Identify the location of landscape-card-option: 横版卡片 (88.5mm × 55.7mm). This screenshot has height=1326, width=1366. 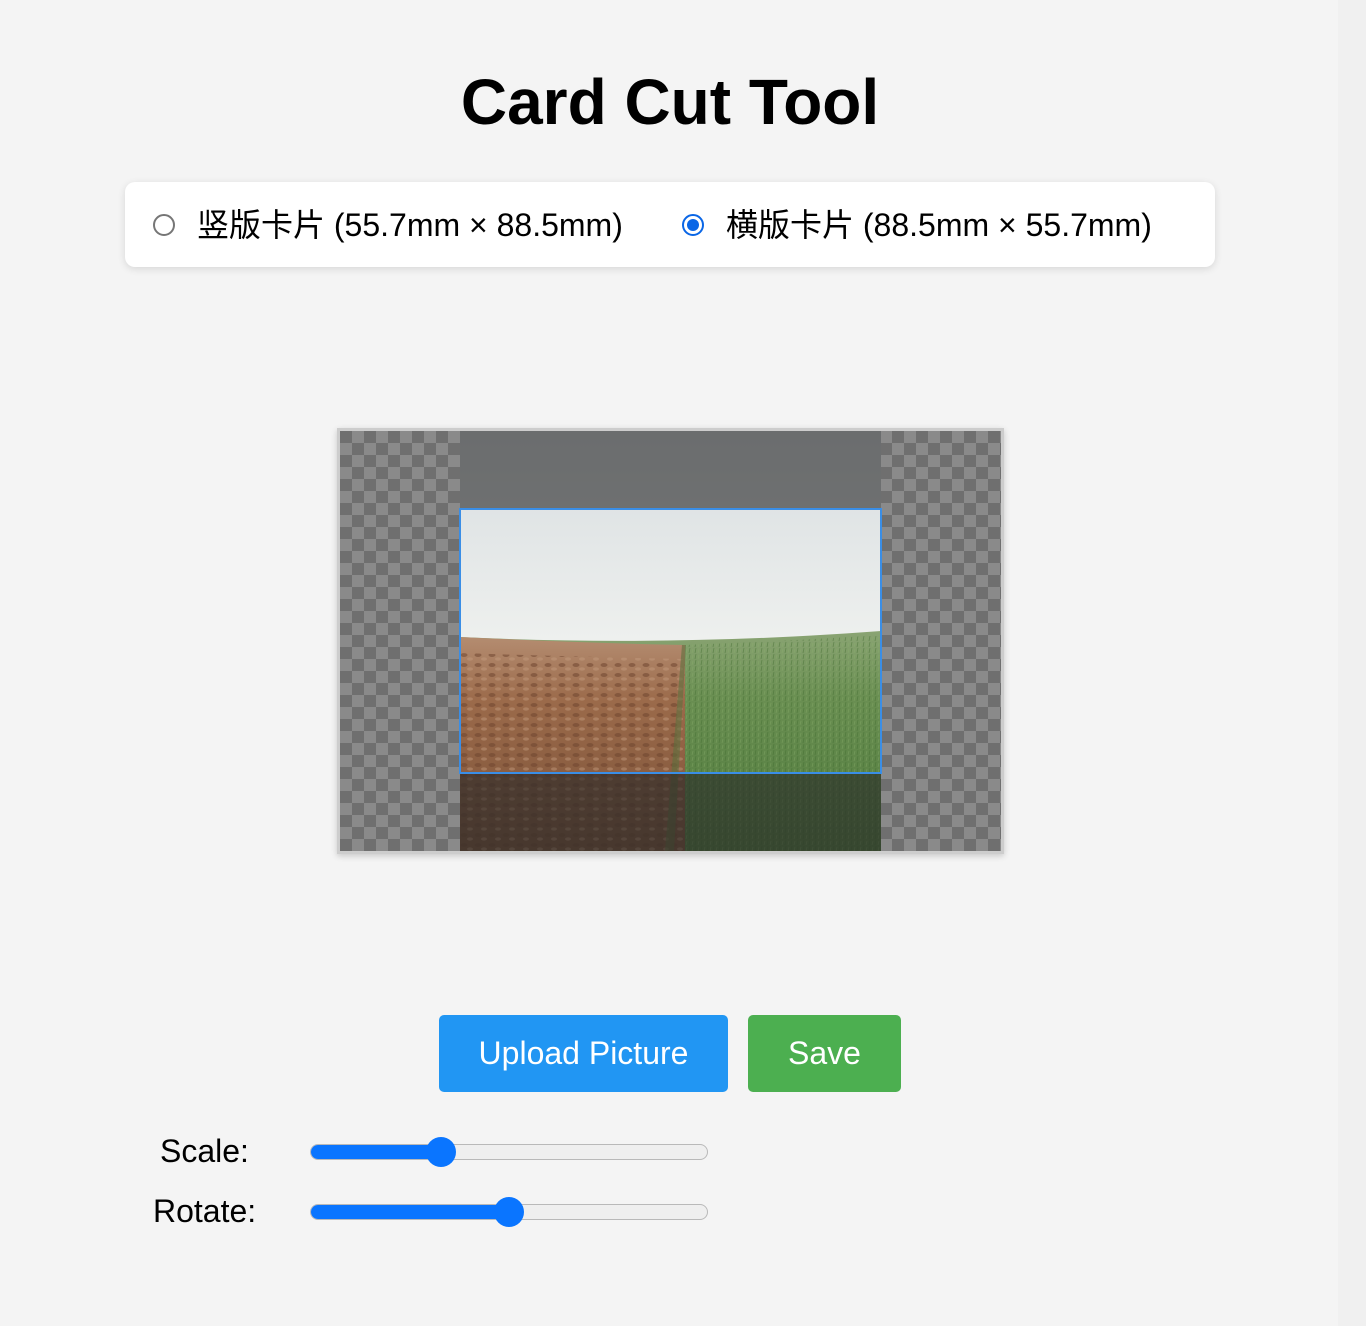
(917, 224).